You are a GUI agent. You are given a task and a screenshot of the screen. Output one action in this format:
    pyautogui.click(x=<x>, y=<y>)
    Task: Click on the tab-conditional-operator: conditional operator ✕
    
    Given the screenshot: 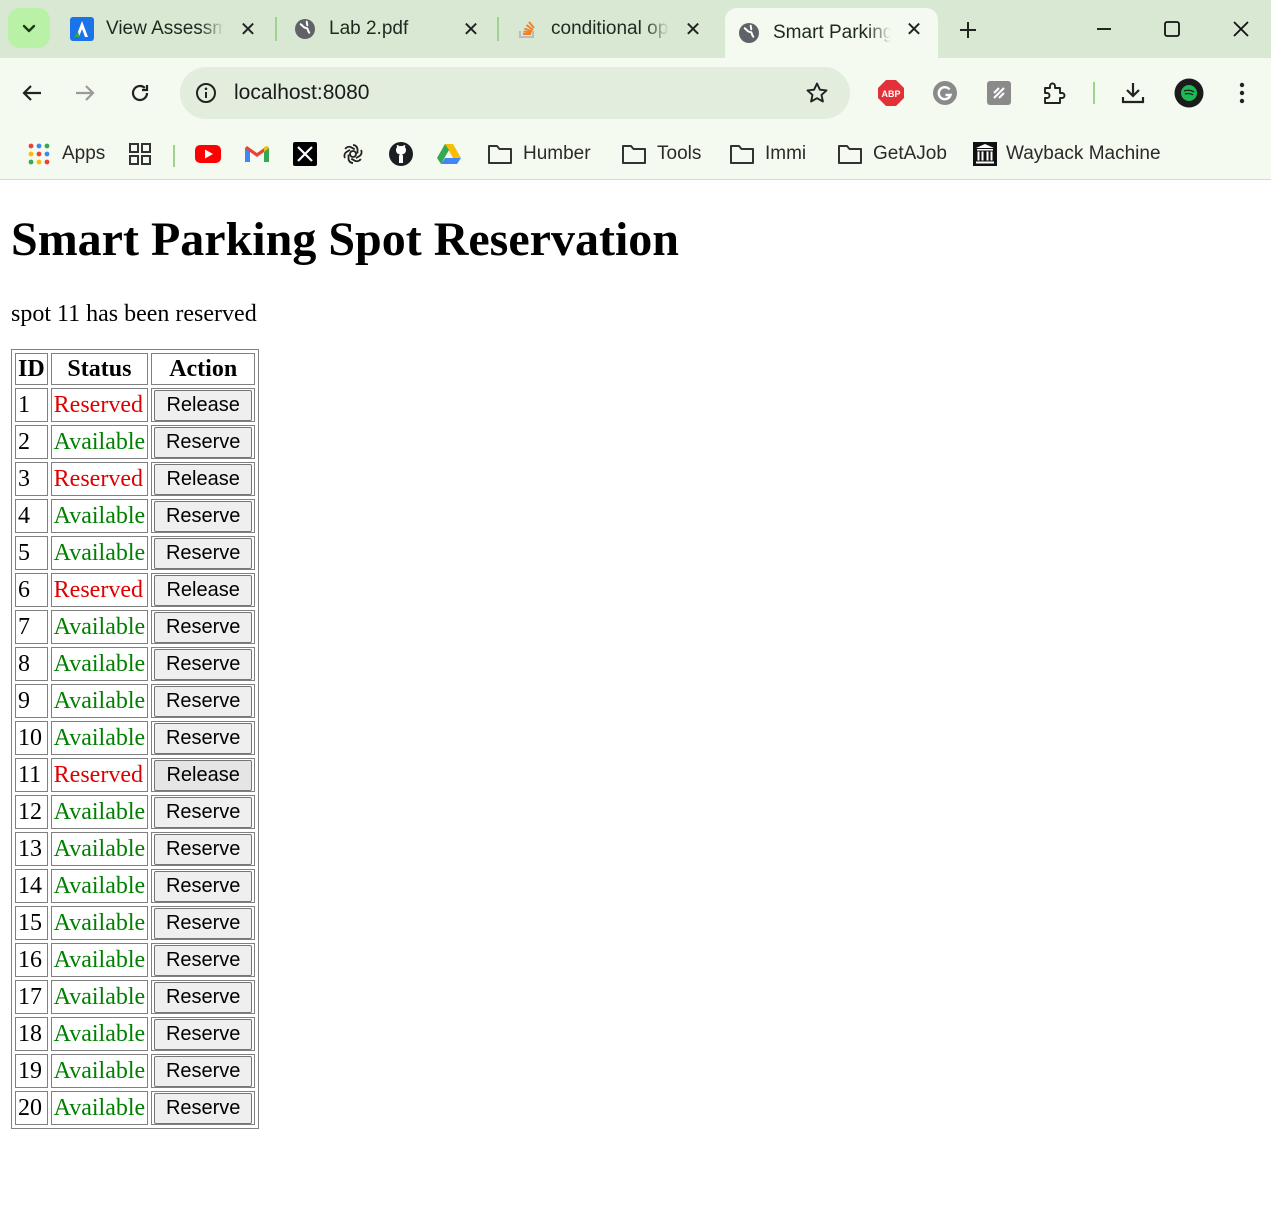 What is the action you would take?
    pyautogui.click(x=610, y=29)
    